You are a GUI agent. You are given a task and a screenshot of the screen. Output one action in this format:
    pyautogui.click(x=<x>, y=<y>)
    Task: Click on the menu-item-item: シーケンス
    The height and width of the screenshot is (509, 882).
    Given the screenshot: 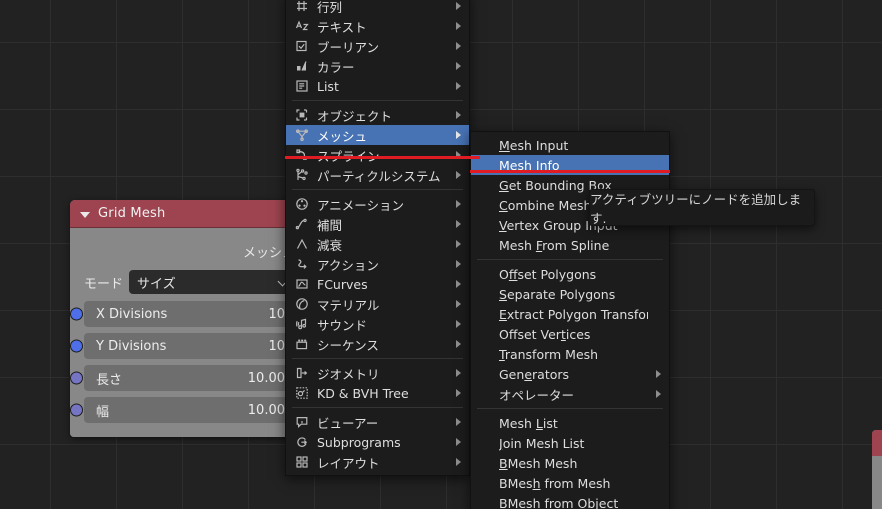 What is the action you would take?
    pyautogui.click(x=377, y=344)
    